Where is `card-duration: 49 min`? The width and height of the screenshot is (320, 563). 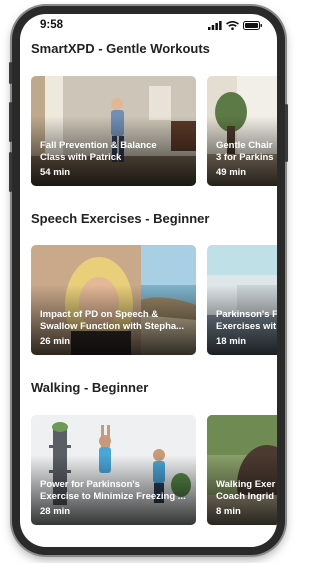 card-duration: 49 min is located at coordinates (231, 172).